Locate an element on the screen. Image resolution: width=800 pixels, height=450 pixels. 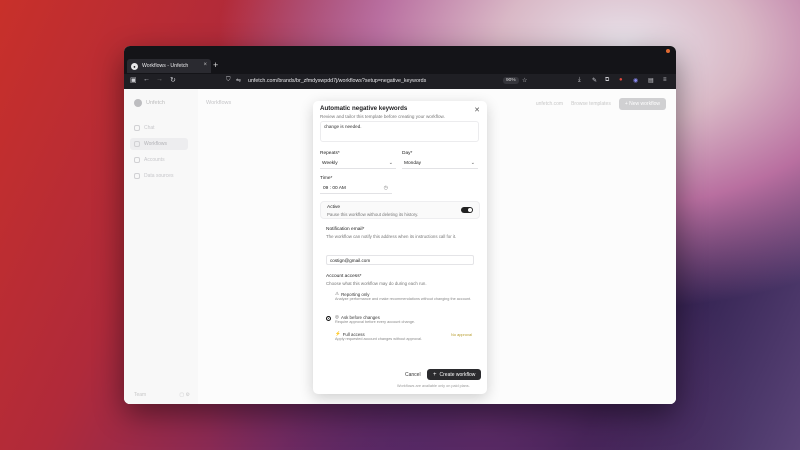
option-title-text: Ask before changes is located at coordinates (360, 317).